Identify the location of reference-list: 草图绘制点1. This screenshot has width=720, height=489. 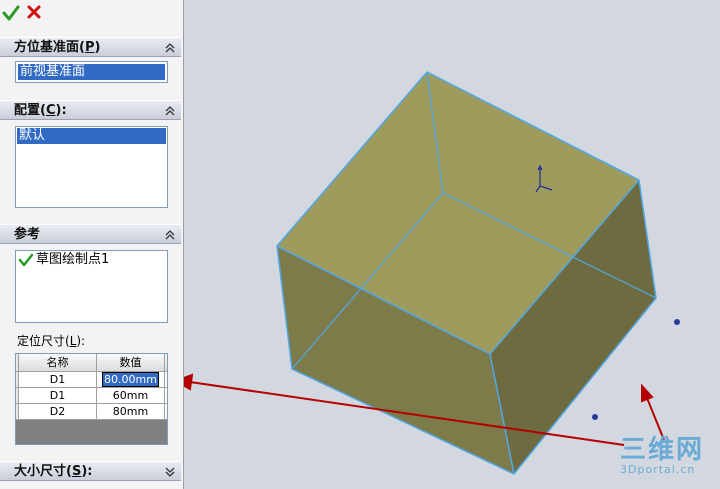
(91, 286).